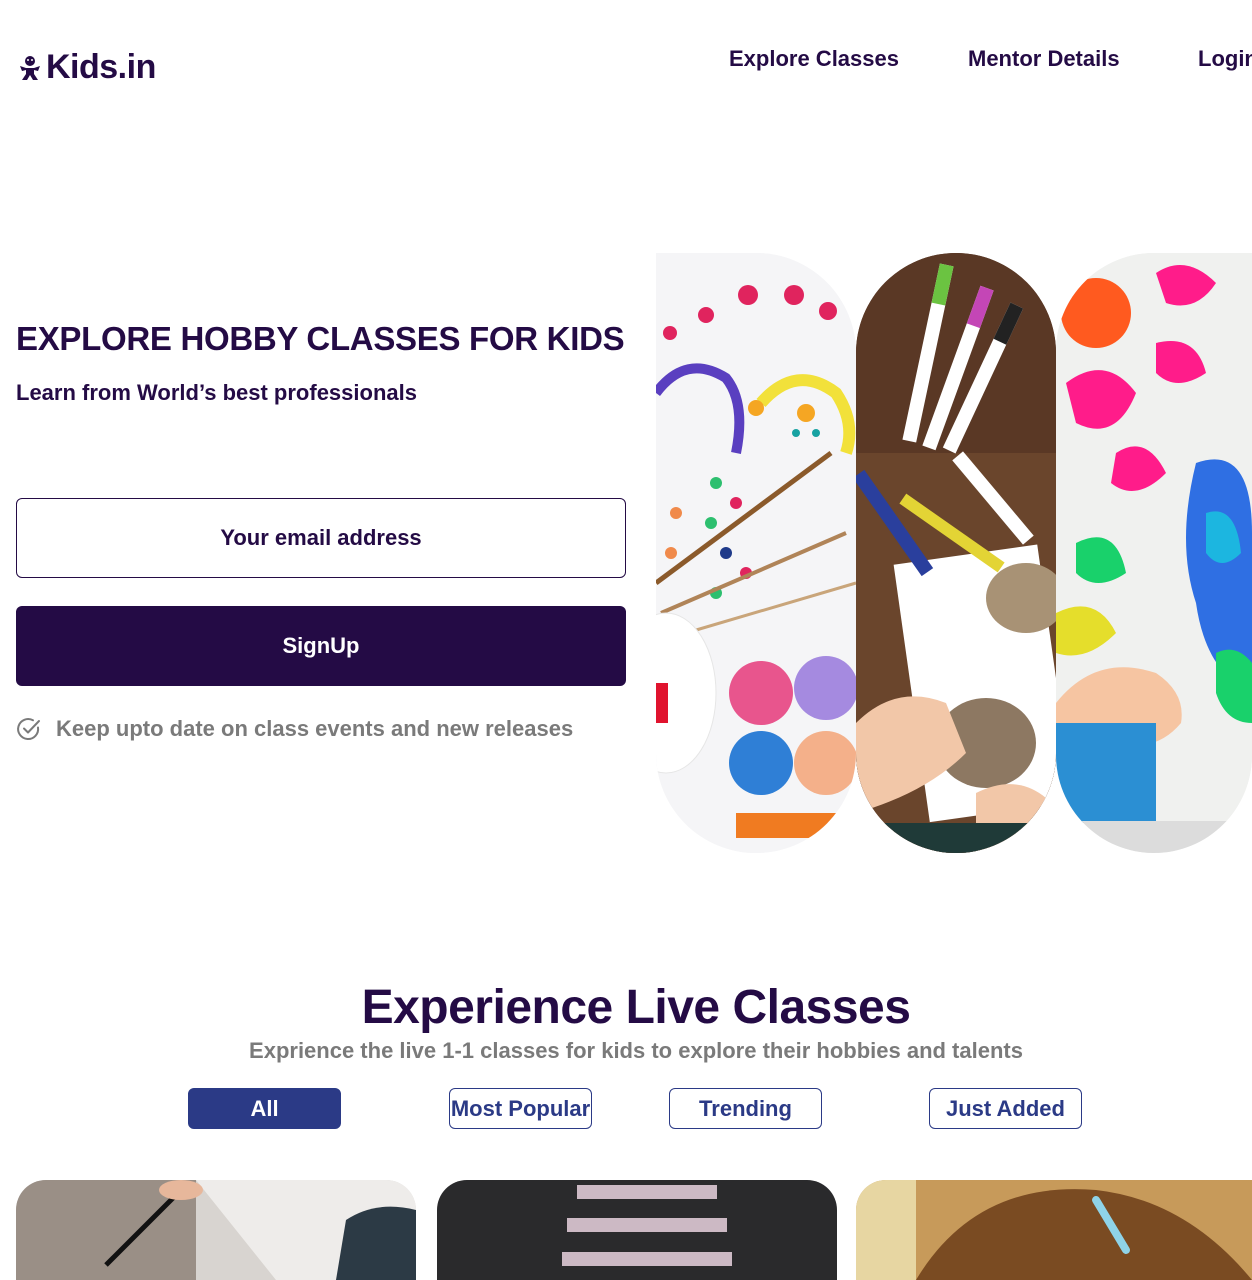  I want to click on hero-image-paint-drawing, so click(756, 553).